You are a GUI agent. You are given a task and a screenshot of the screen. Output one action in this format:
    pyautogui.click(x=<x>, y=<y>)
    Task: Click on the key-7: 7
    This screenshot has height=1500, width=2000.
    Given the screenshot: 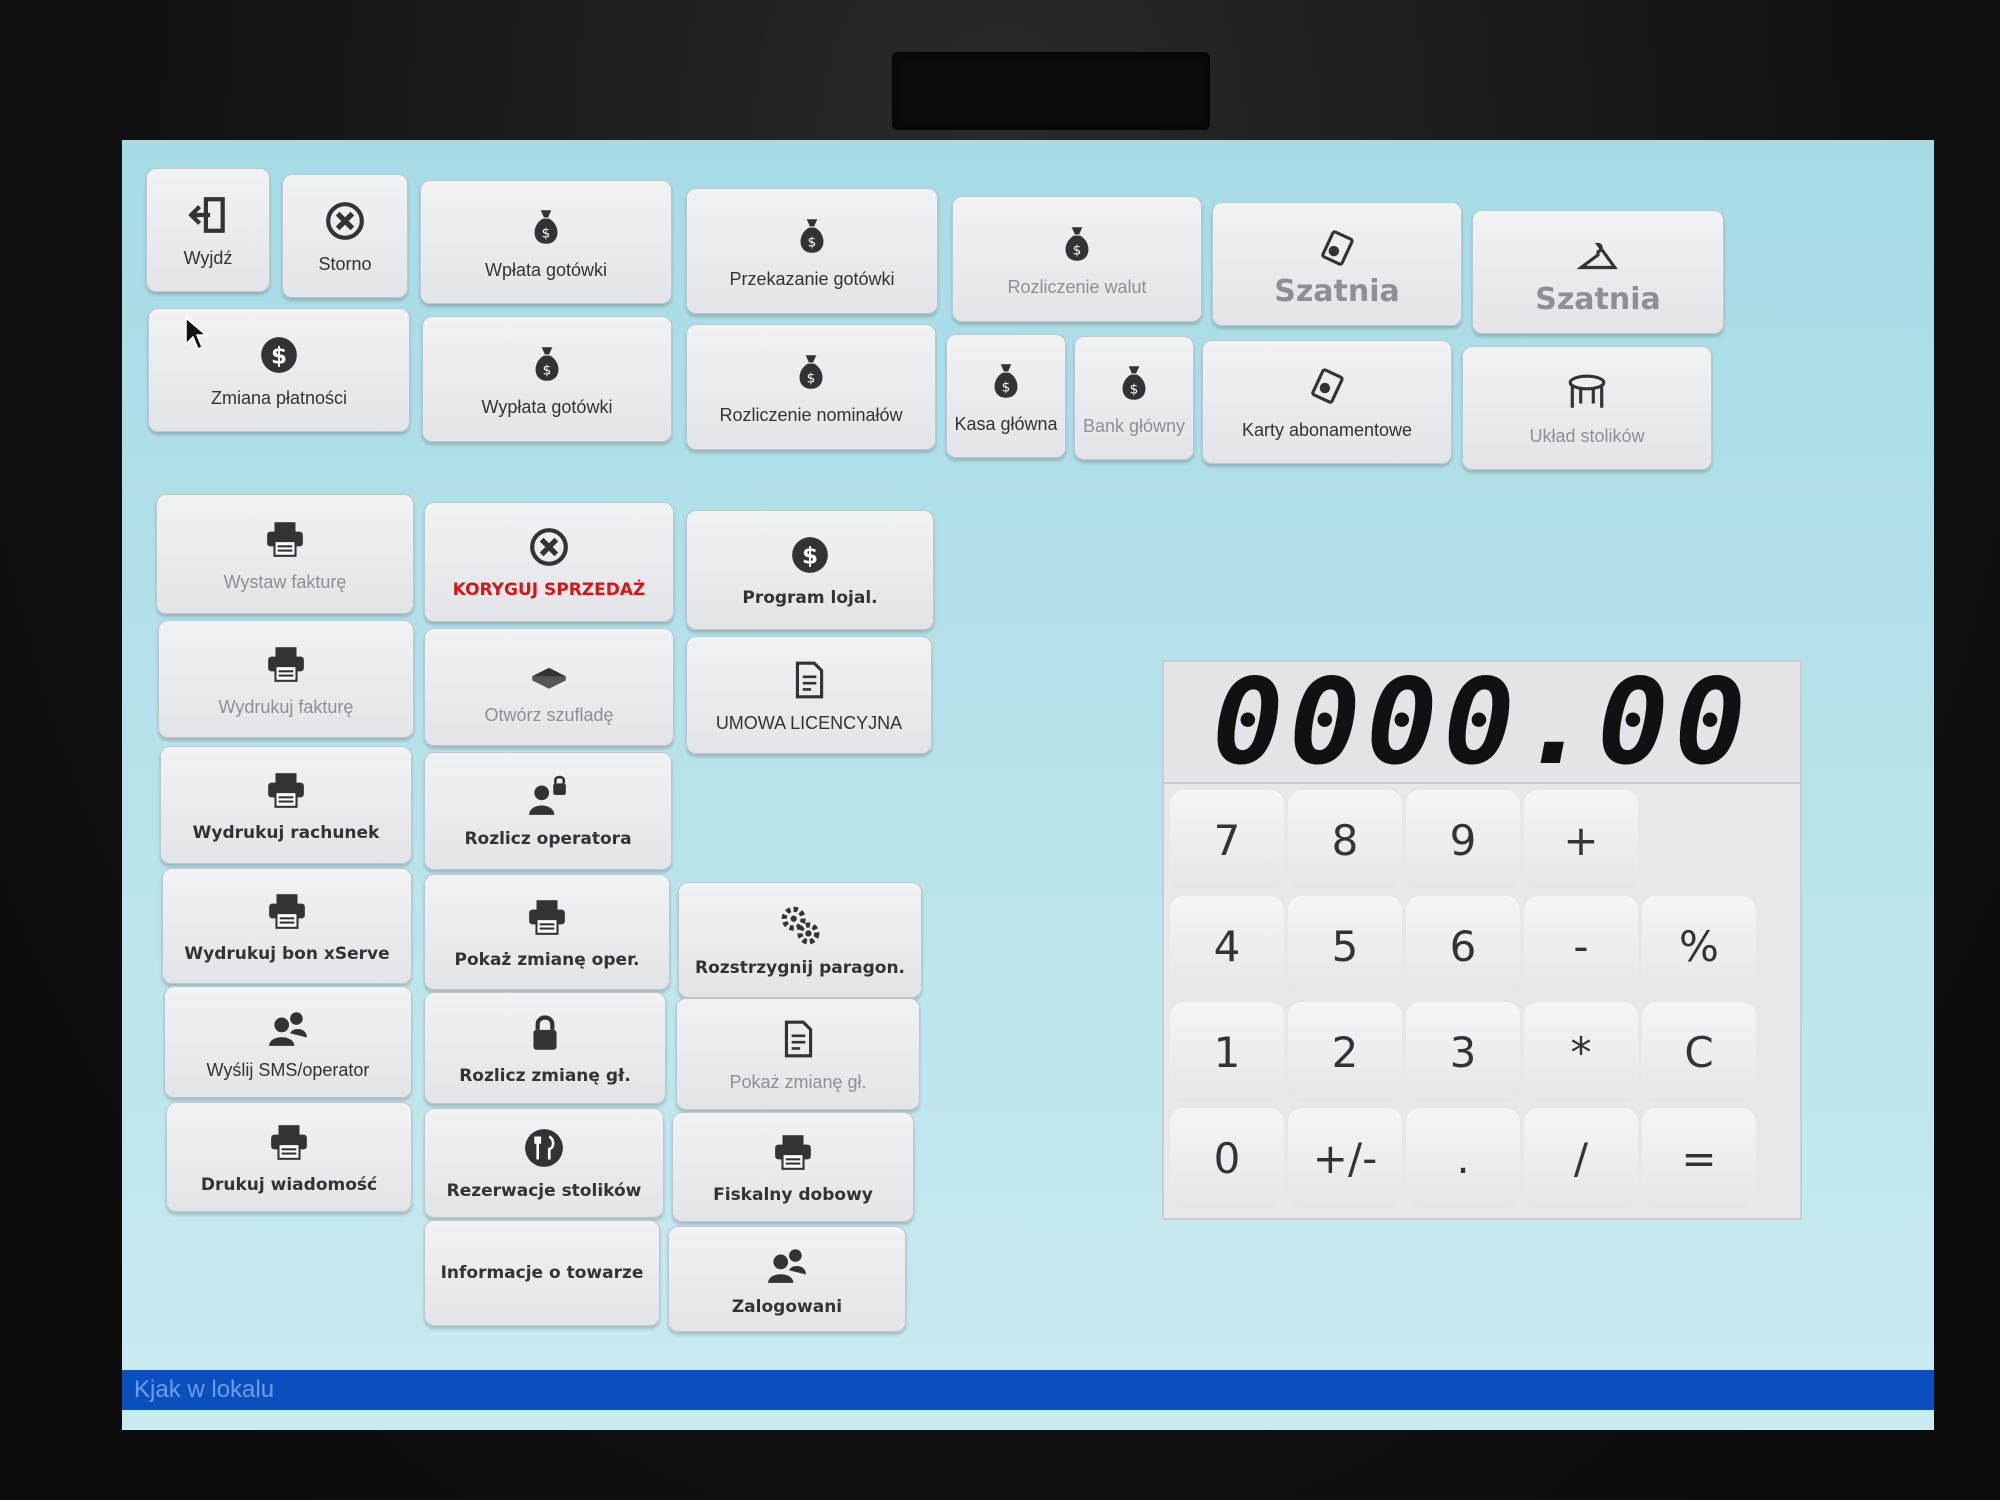 What is the action you would take?
    pyautogui.click(x=1227, y=840)
    